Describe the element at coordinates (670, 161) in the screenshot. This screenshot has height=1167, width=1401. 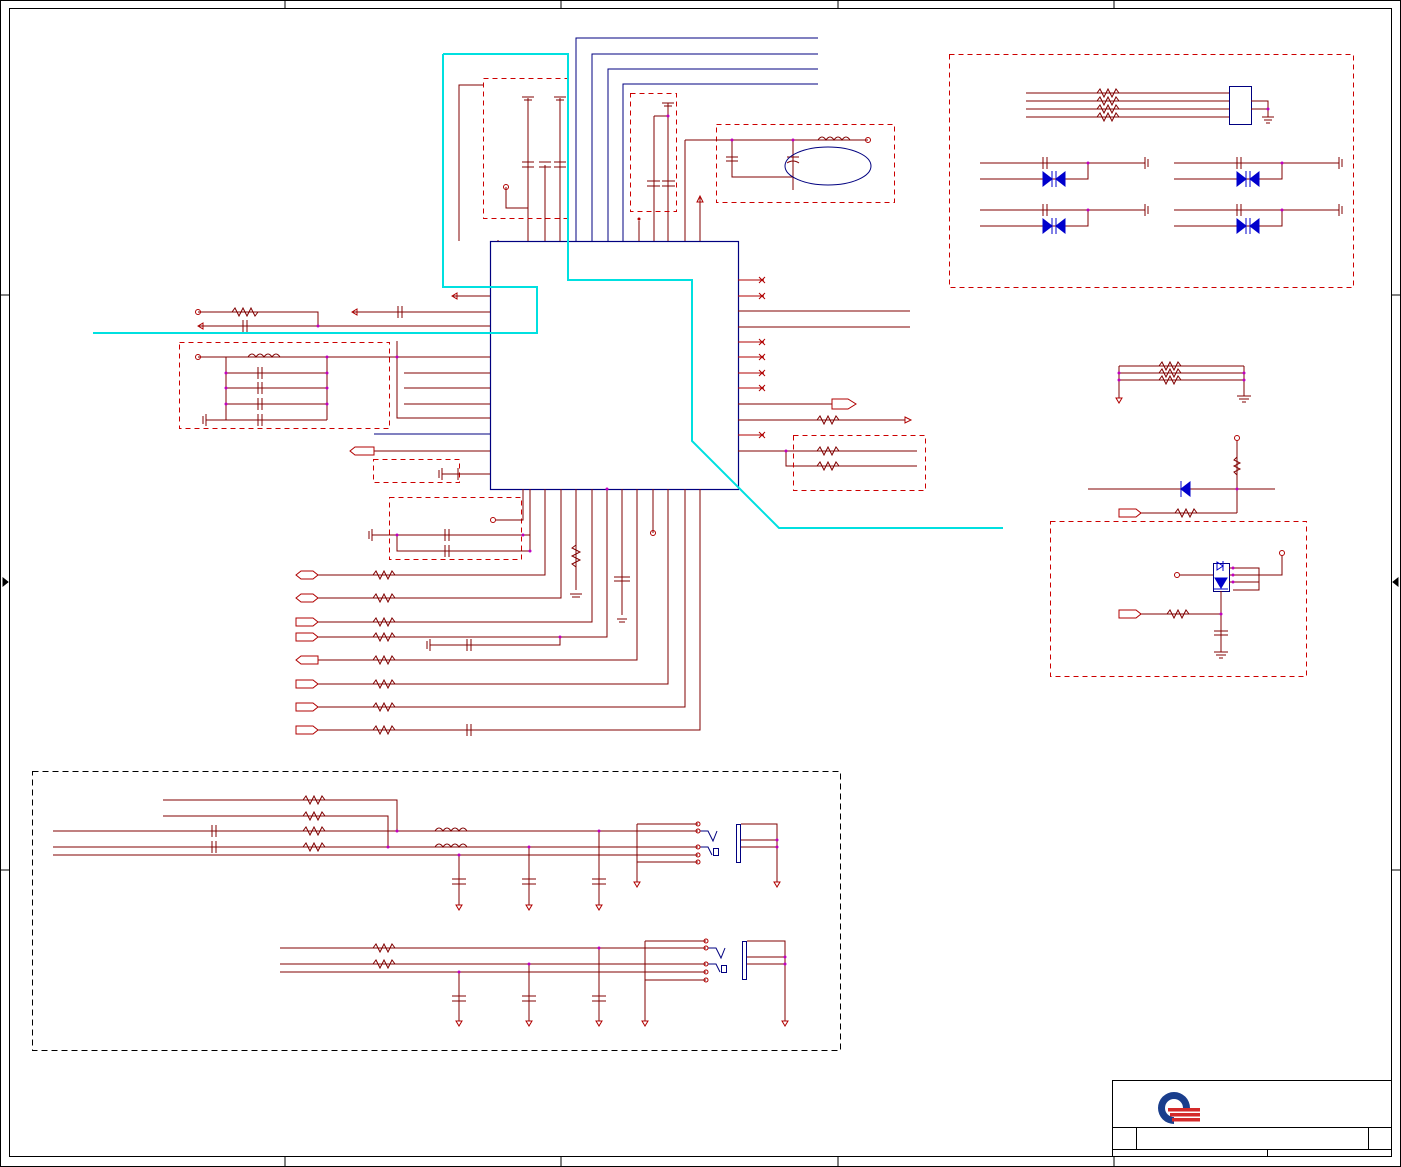
I see `analog-caps` at that location.